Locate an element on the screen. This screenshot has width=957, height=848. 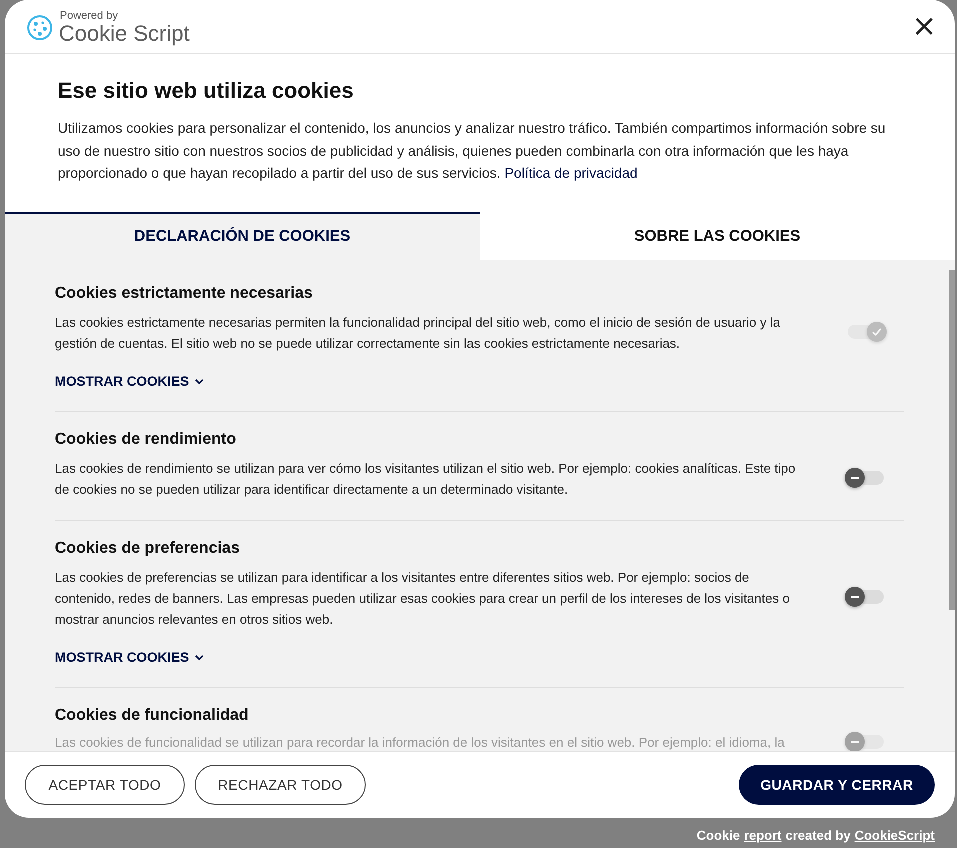
report-link: report is located at coordinates (763, 835).